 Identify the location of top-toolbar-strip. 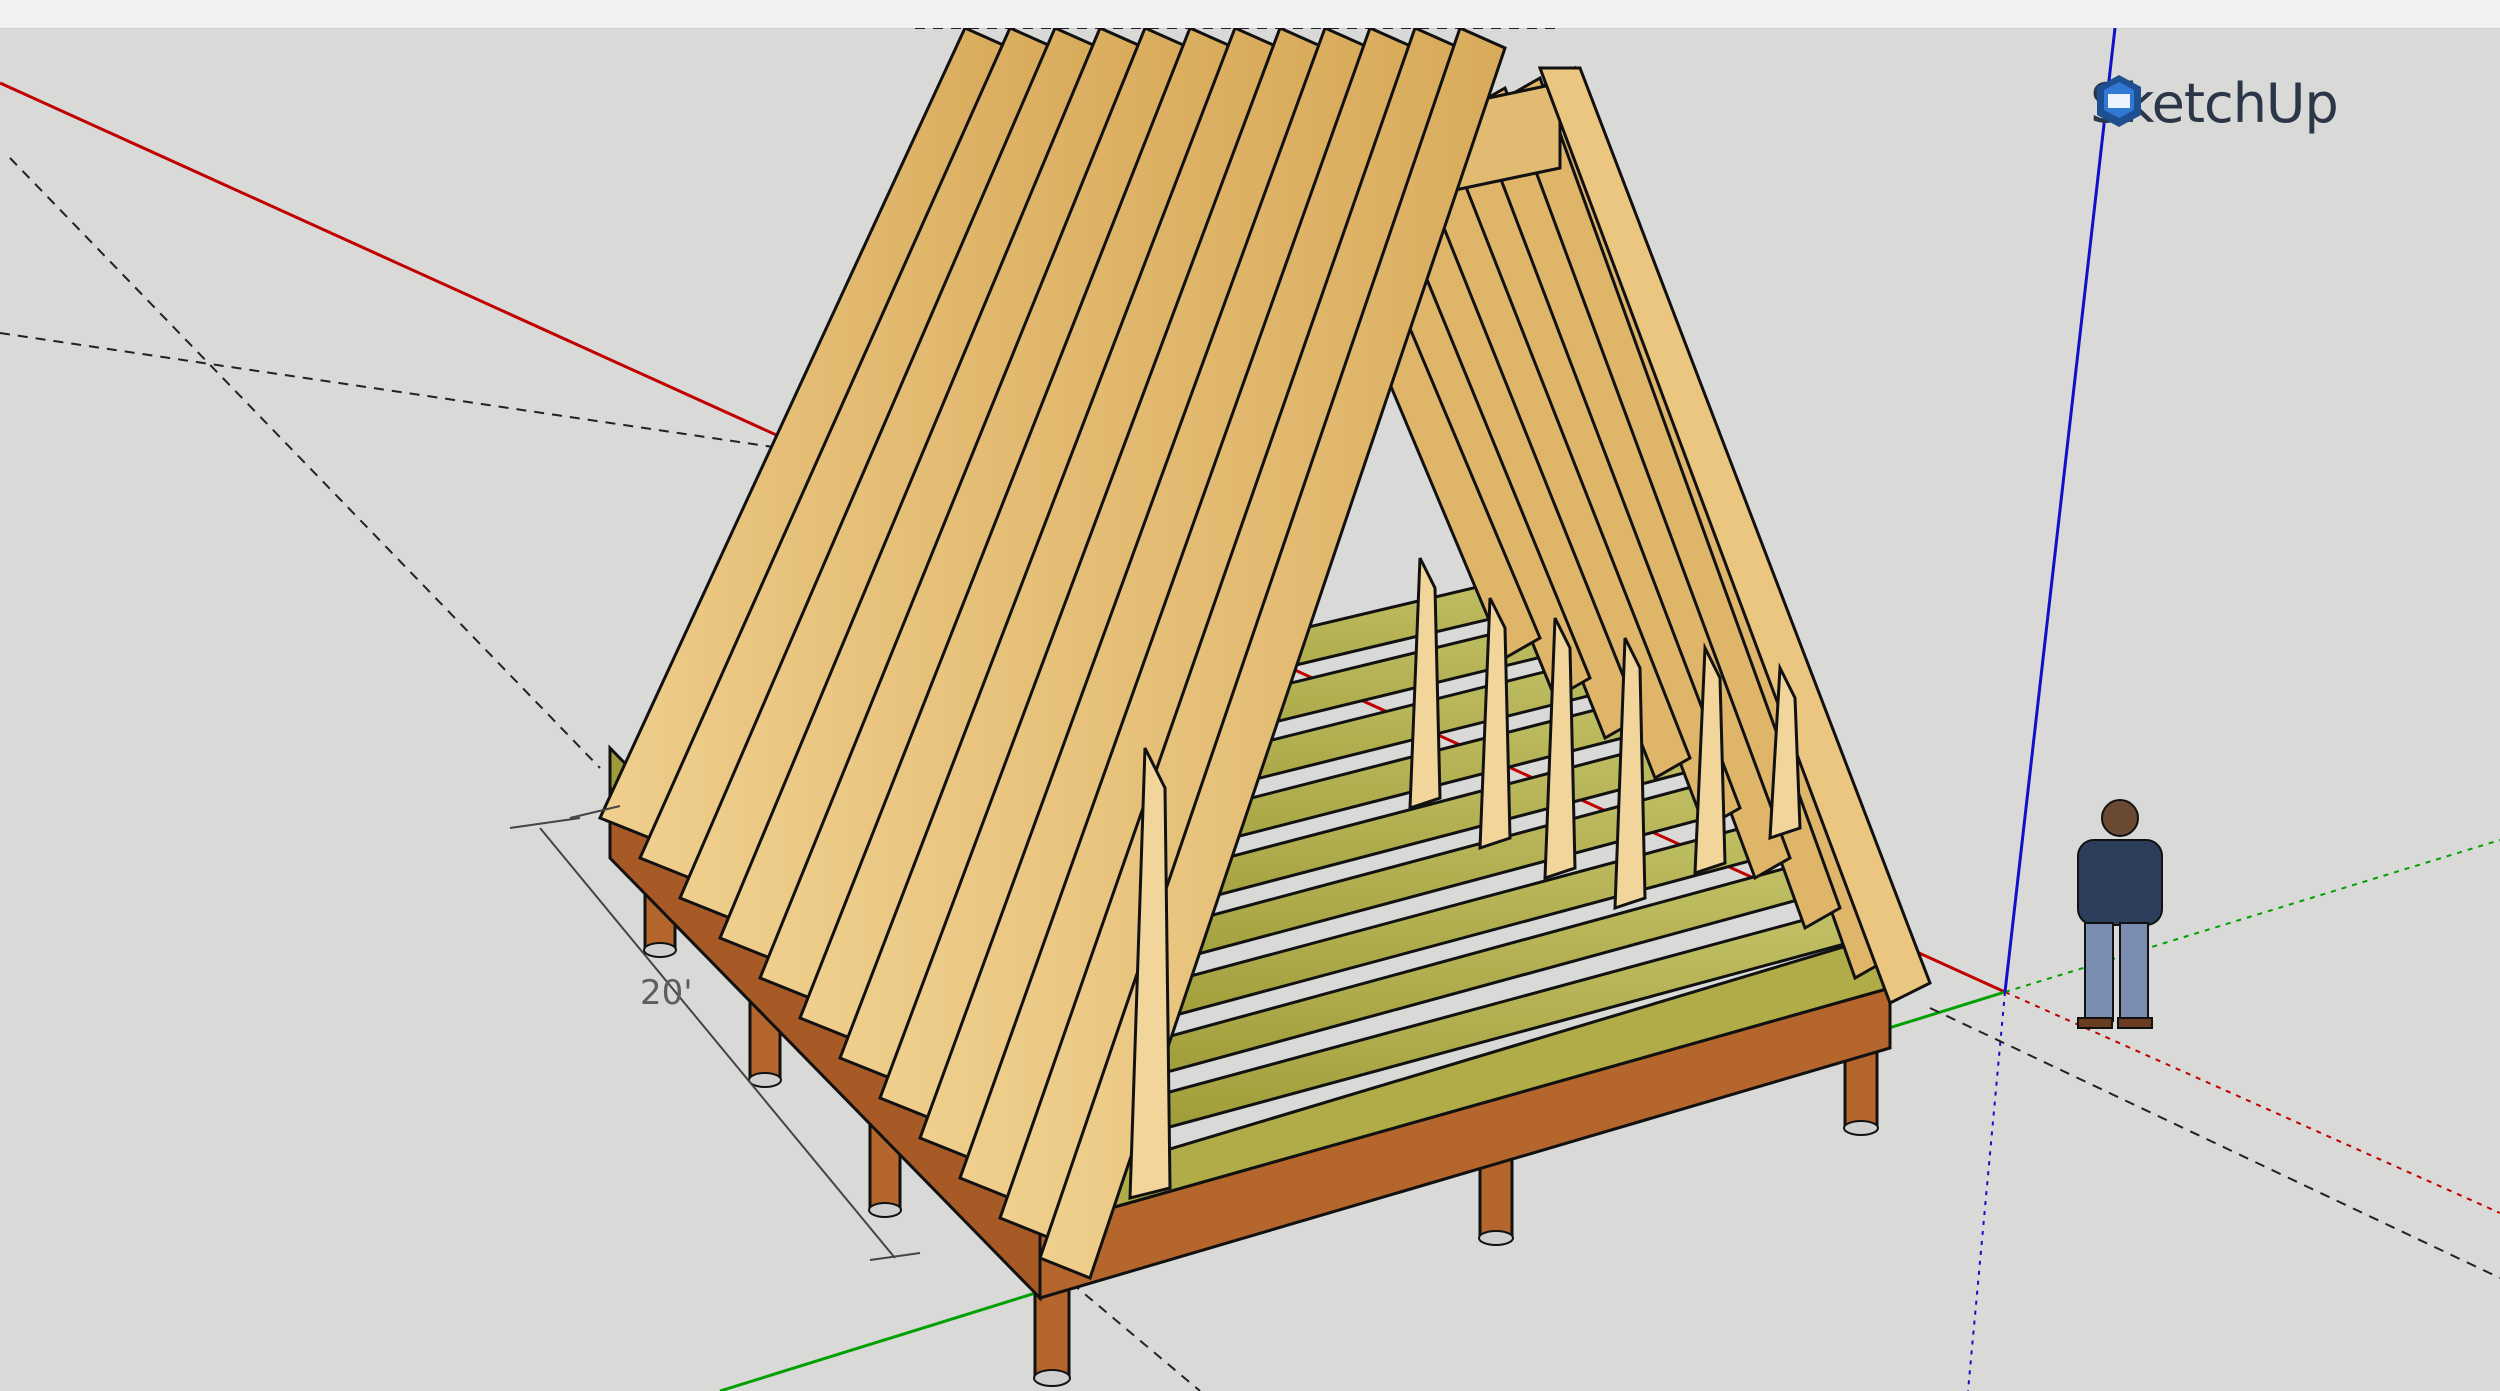
(1250, 14).